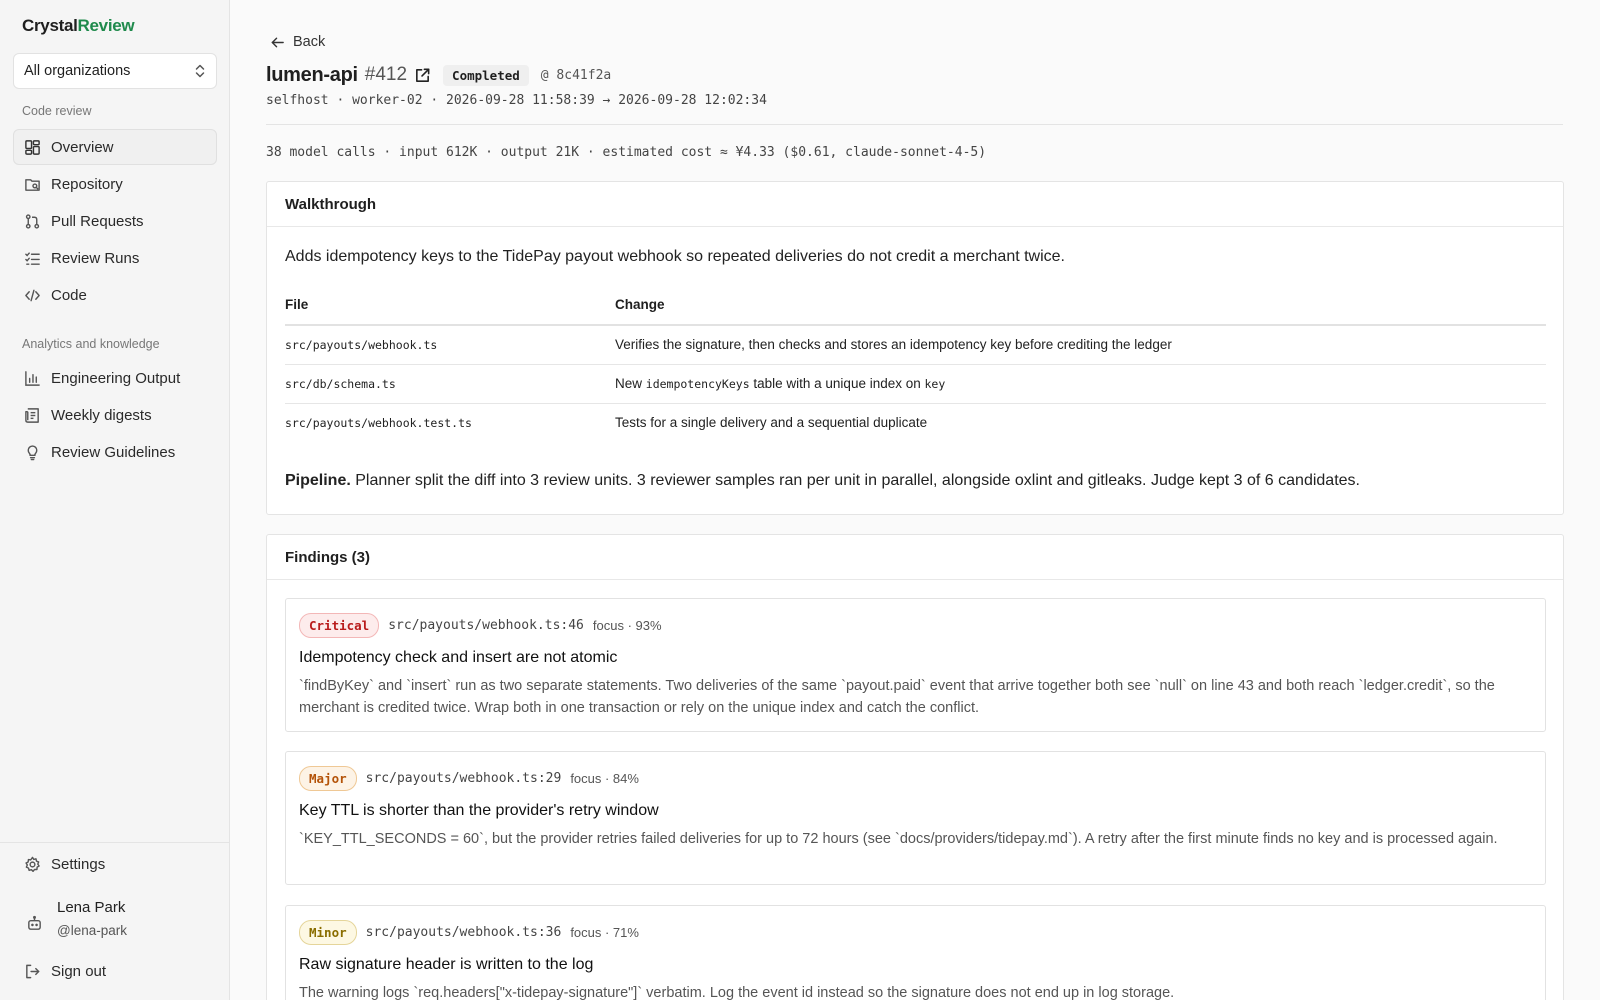 The width and height of the screenshot is (1600, 1000). Describe the element at coordinates (200, 71) in the screenshot. I see `chevron-up-down-icon` at that location.